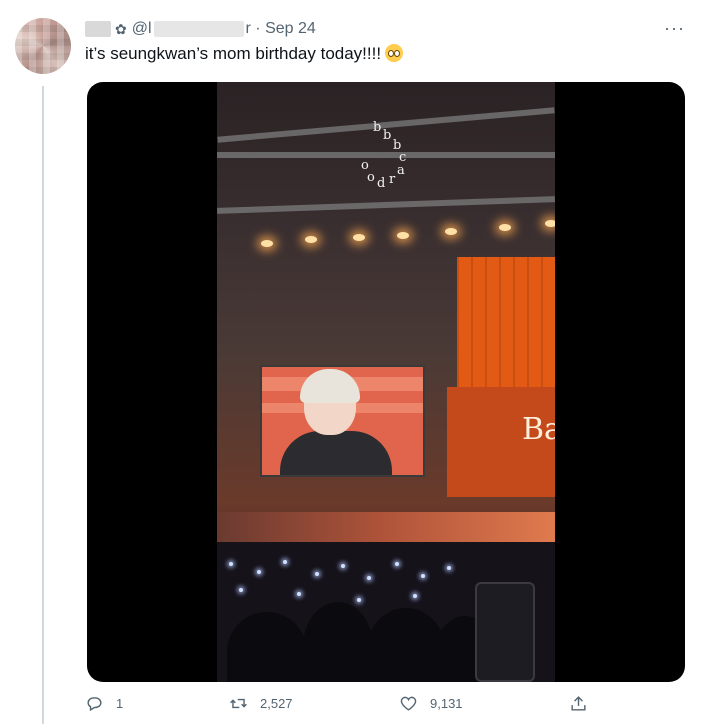 This screenshot has width=720, height=724. What do you see at coordinates (104, 703) in the screenshot?
I see `reply-button: 1` at bounding box center [104, 703].